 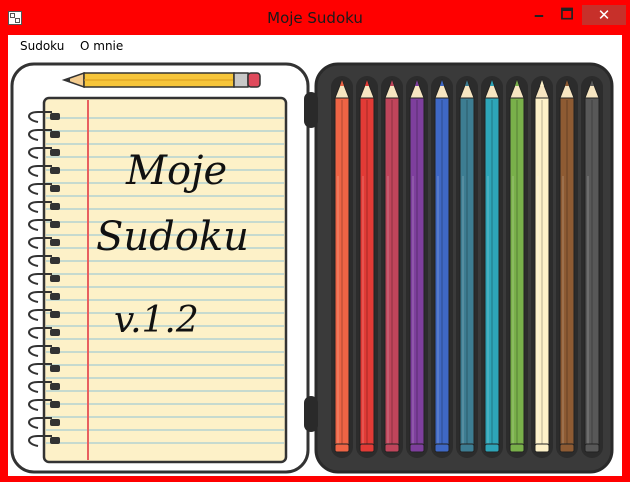 I want to click on menu-about: O mnie, so click(x=101, y=46).